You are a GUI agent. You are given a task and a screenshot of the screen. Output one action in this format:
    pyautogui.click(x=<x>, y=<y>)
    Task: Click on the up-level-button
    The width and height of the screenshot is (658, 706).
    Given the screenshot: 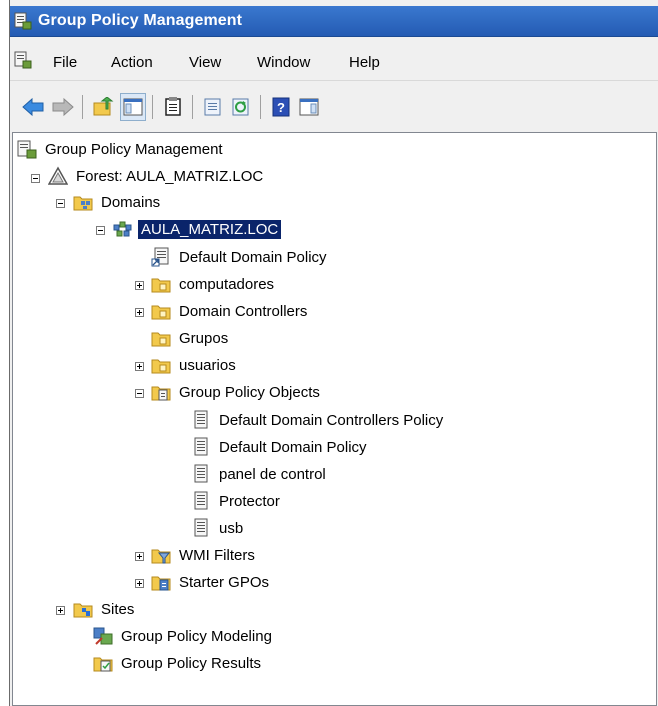 What is the action you would take?
    pyautogui.click(x=103, y=107)
    